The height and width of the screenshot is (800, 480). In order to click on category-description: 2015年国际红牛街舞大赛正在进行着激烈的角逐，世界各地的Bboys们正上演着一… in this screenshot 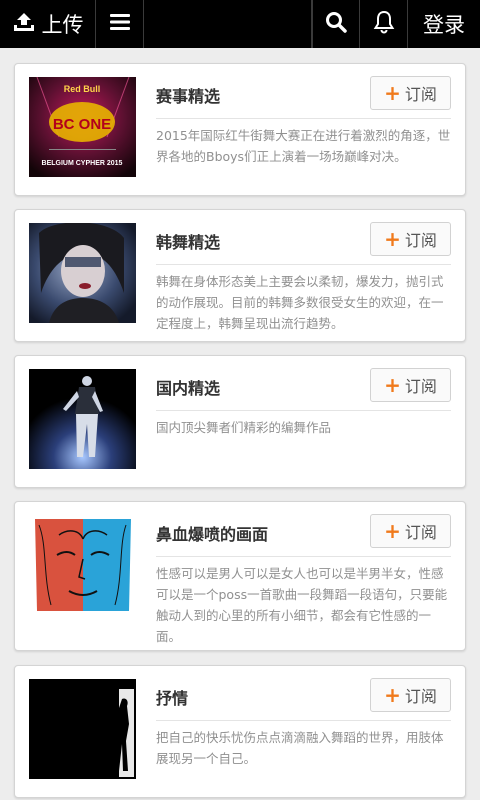, I will do `click(303, 146)`.